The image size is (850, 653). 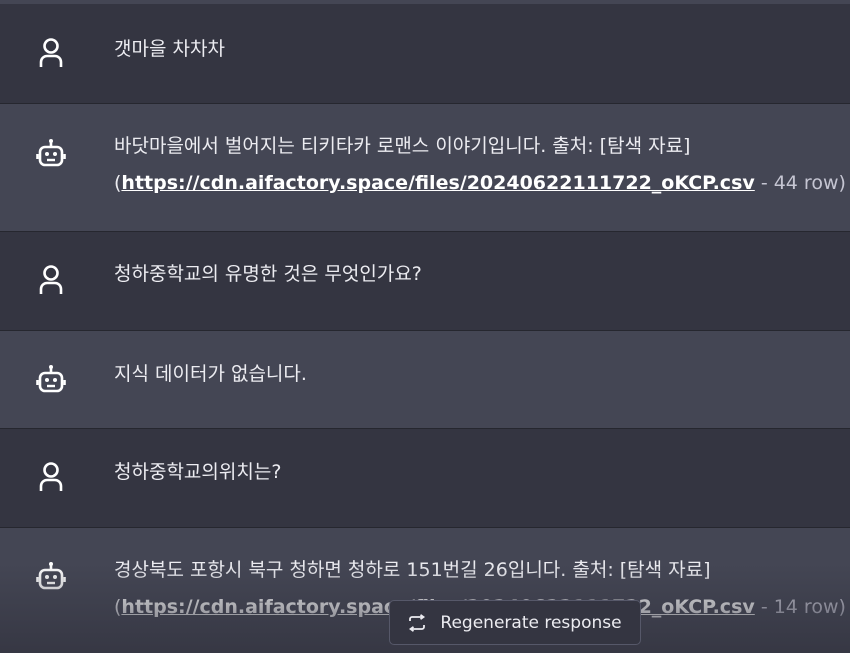 What do you see at coordinates (210, 374) in the screenshot?
I see `message-text: 지식 데이터가 없습니다.` at bounding box center [210, 374].